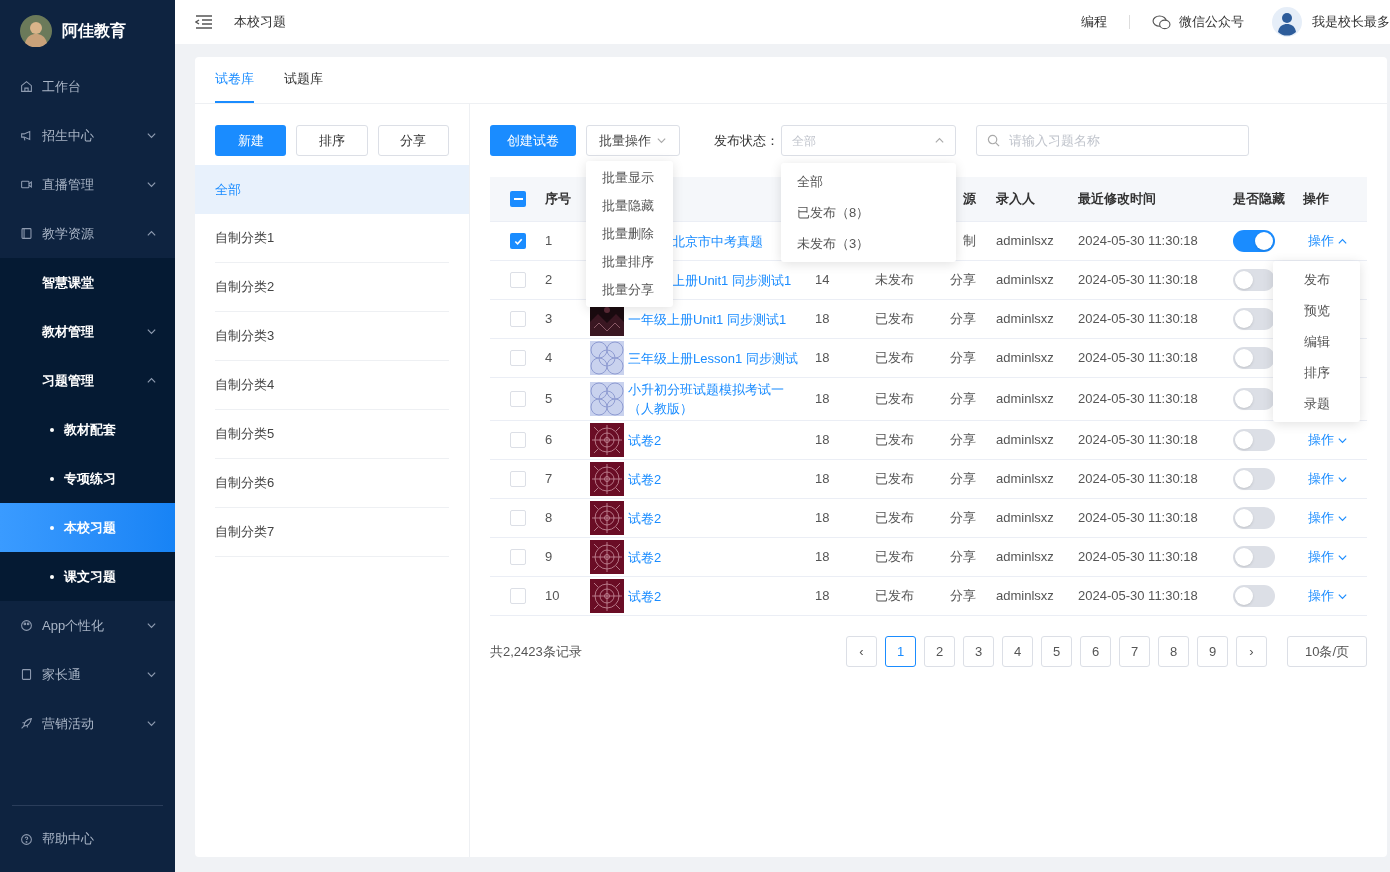 This screenshot has width=1390, height=872. I want to click on category-button: 分享, so click(413, 140).